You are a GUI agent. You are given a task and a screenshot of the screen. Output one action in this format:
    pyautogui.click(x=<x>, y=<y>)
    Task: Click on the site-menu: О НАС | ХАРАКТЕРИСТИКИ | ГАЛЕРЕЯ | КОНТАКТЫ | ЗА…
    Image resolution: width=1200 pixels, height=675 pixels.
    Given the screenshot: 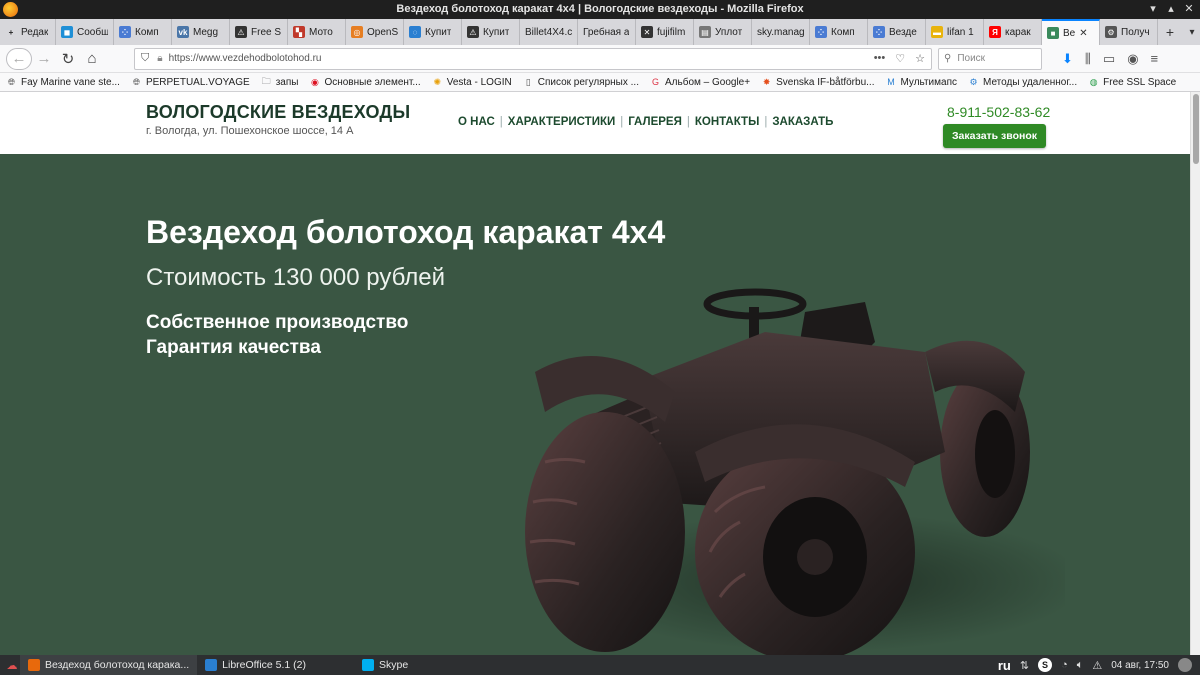 What is the action you would take?
    pyautogui.click(x=645, y=122)
    